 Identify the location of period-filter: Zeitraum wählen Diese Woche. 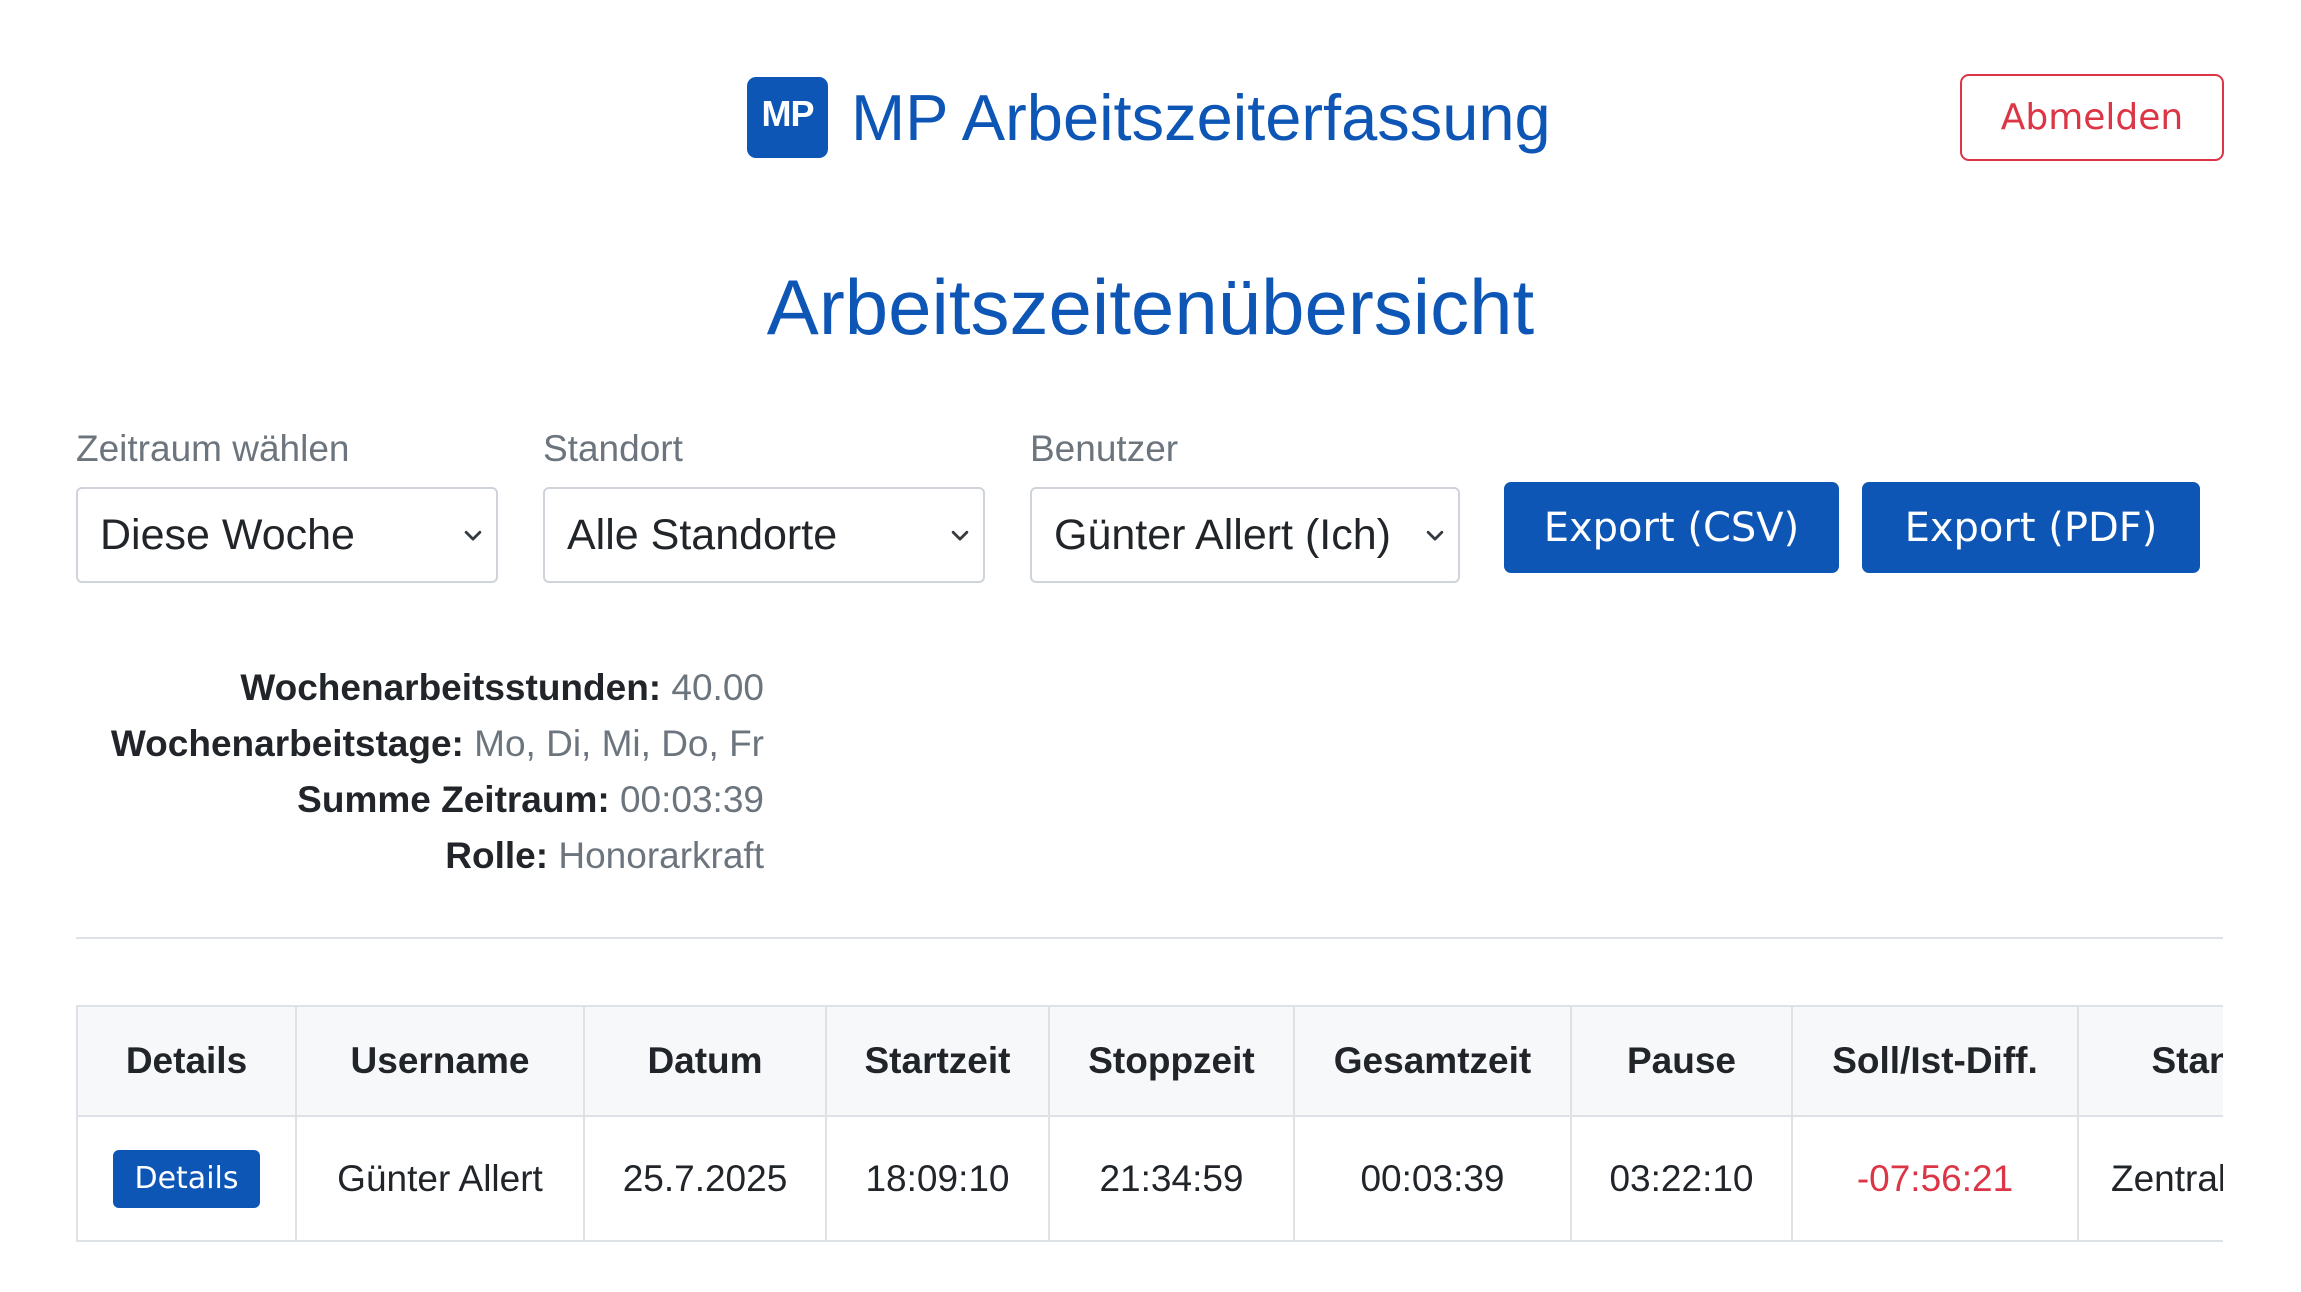
(287, 506).